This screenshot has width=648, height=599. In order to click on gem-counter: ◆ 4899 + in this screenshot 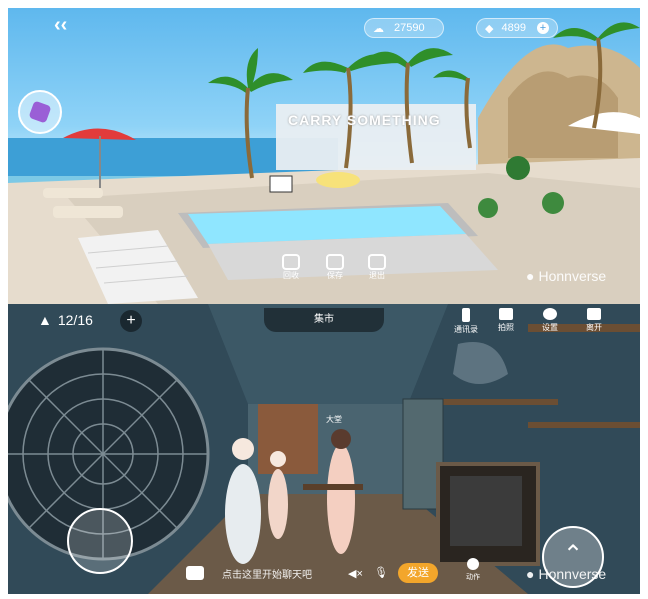, I will do `click(517, 28)`.